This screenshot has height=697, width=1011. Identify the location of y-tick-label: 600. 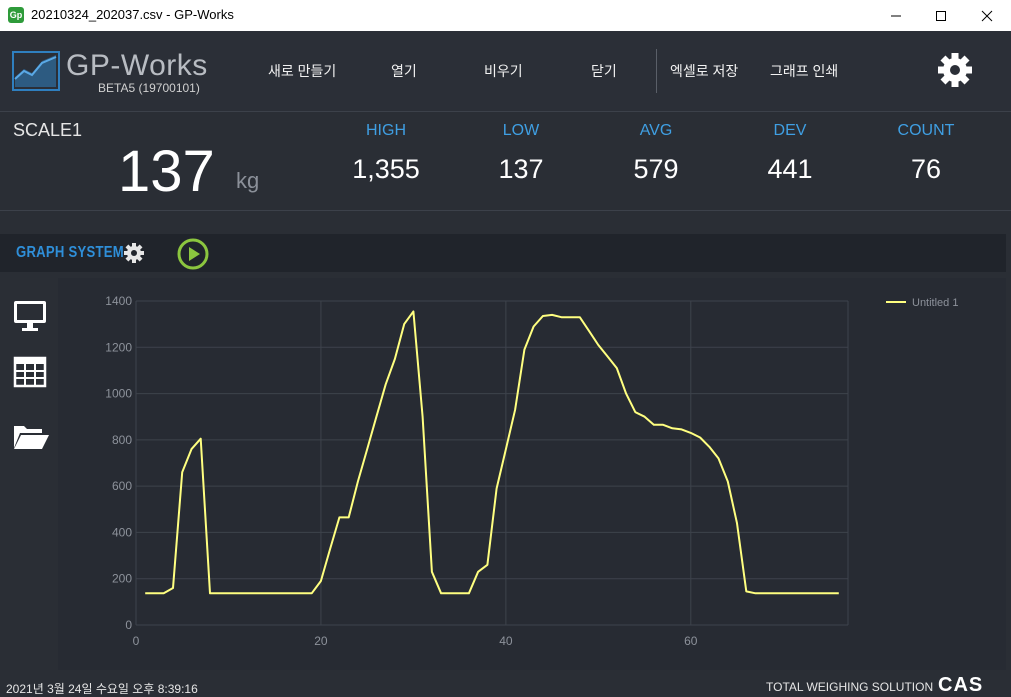
(122, 486).